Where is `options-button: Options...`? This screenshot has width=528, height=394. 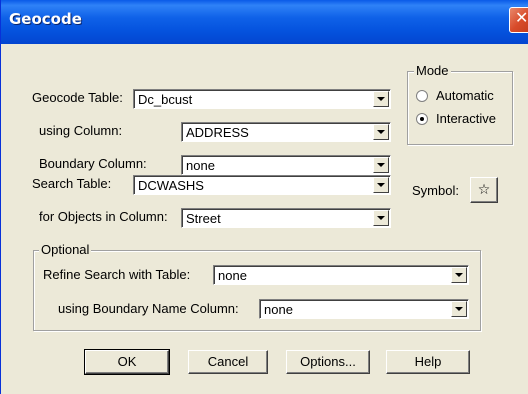
options-button: Options... is located at coordinates (328, 362).